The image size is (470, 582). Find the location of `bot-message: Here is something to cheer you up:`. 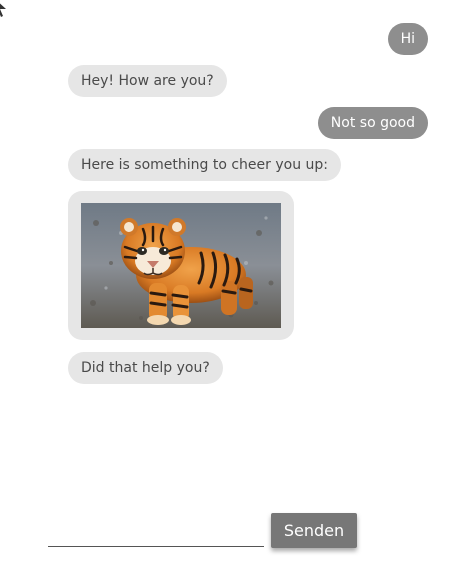

bot-message: Here is something to cheer you up: is located at coordinates (205, 165).